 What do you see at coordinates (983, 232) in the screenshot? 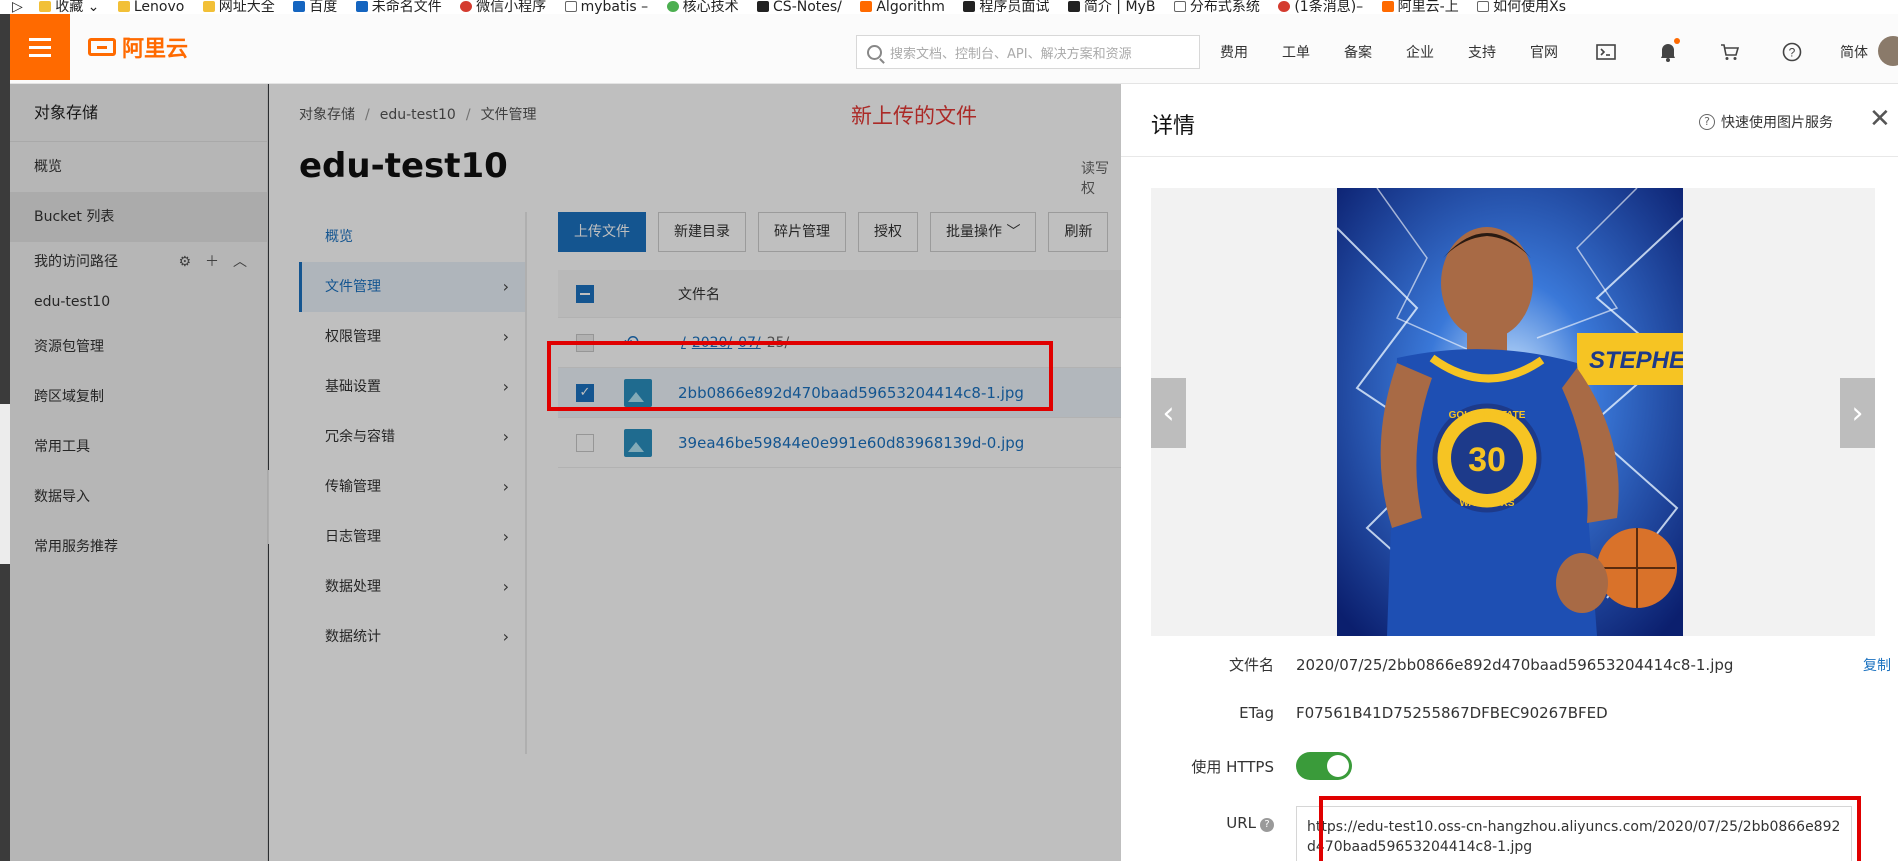
I see `batch-ops-button: 批量操作 ﹀` at bounding box center [983, 232].